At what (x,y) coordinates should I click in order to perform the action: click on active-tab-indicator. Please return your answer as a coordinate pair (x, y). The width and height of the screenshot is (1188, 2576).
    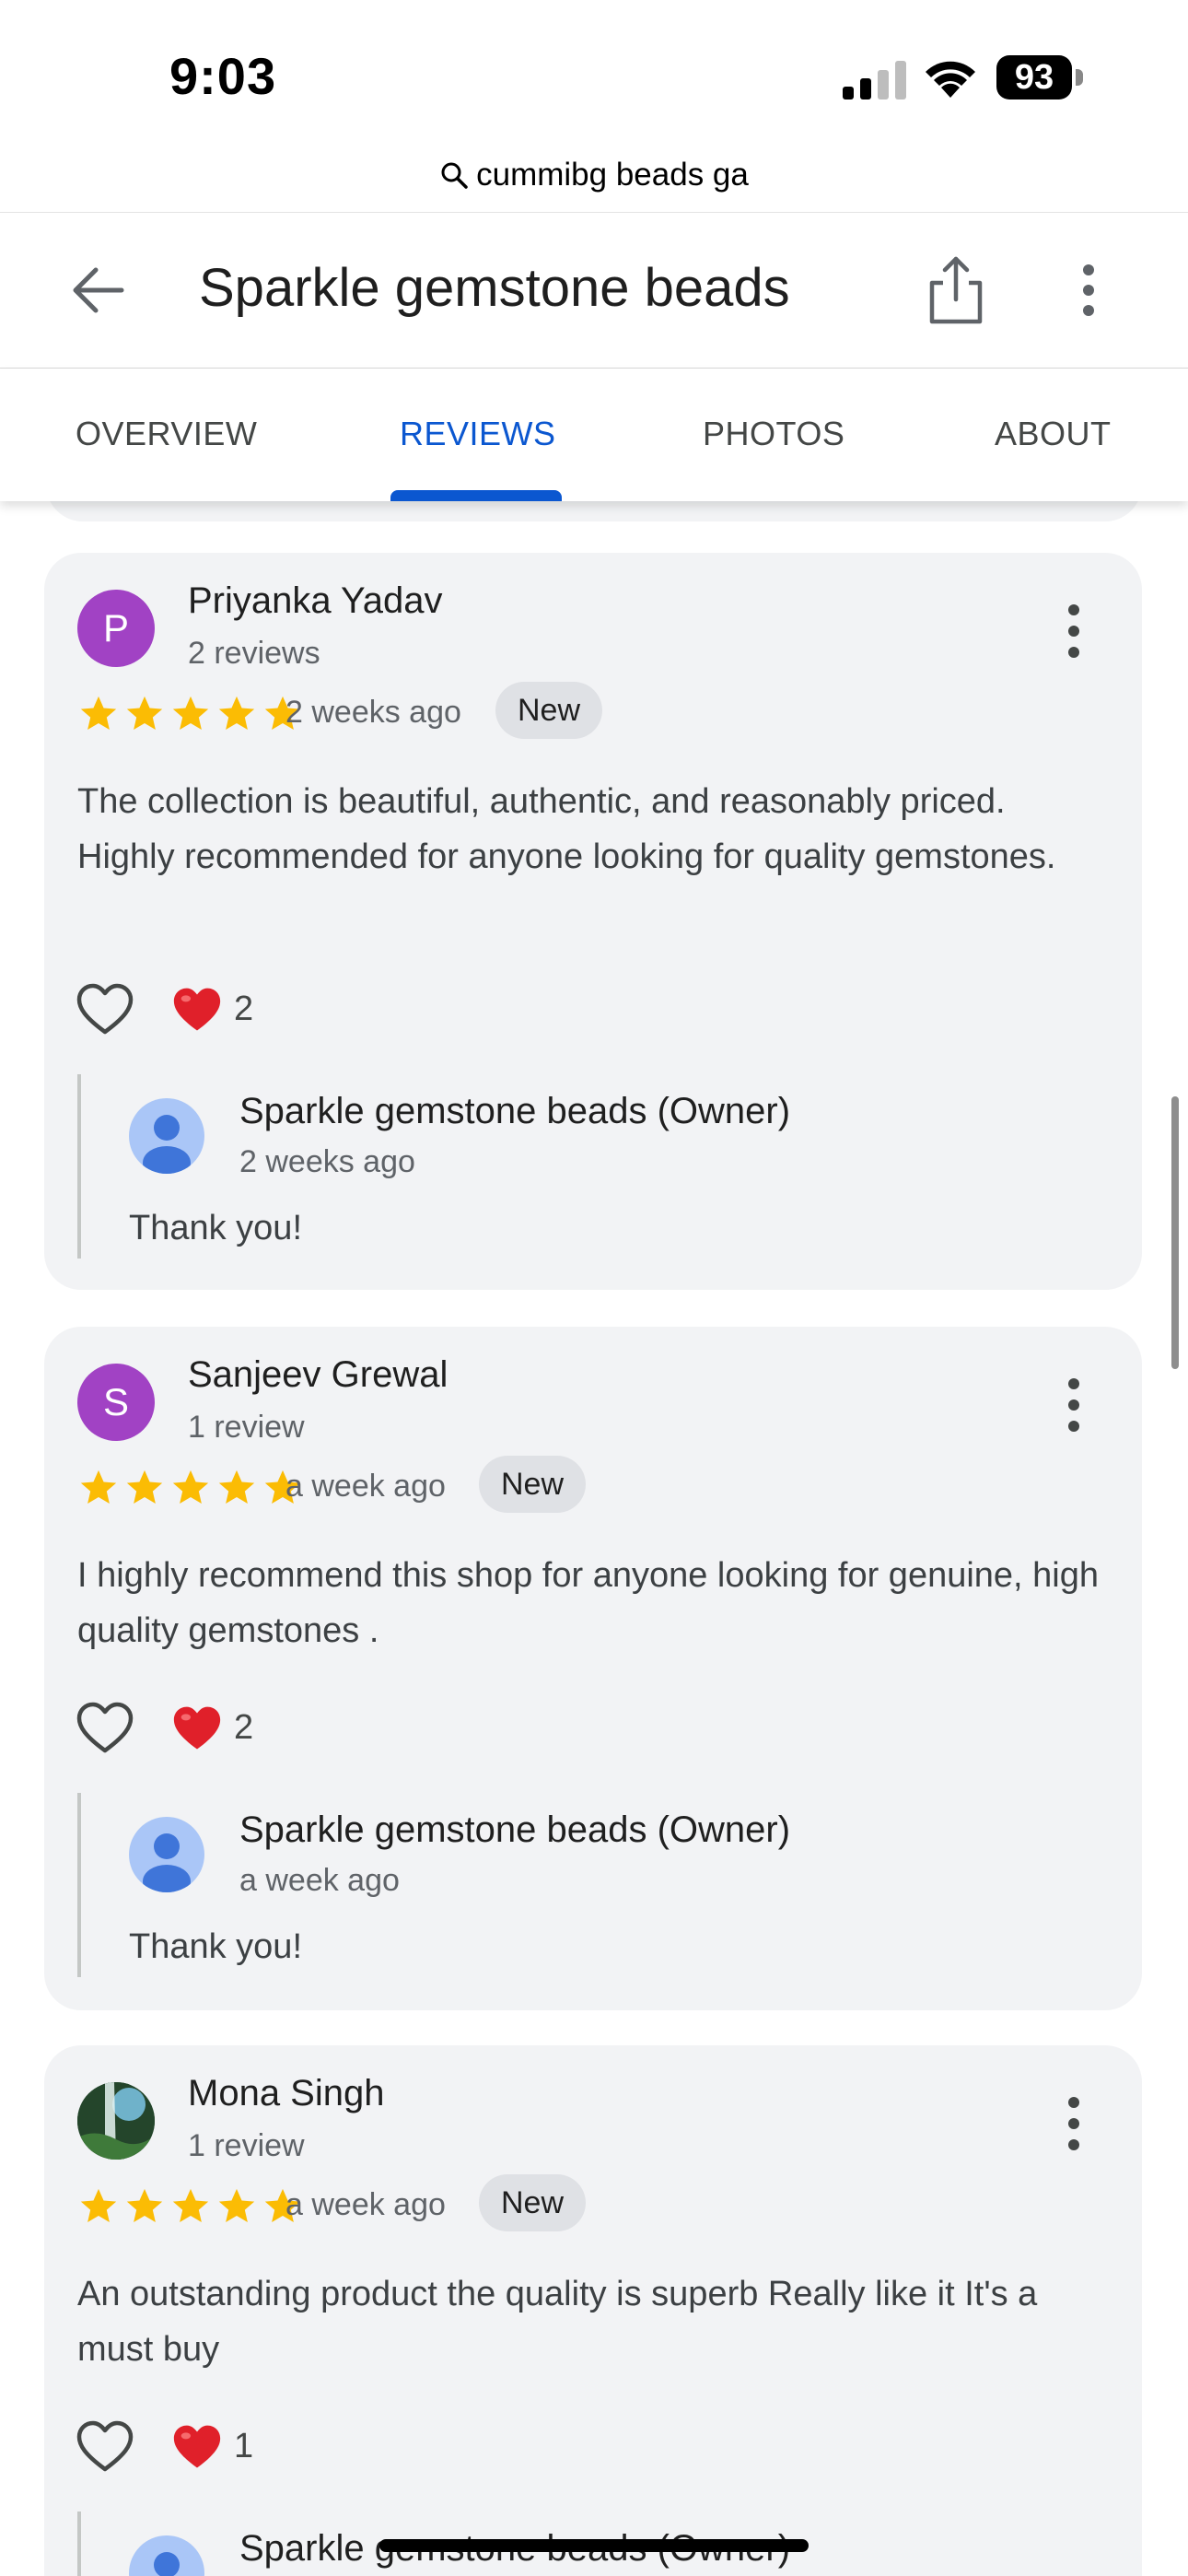
    Looking at the image, I should click on (476, 495).